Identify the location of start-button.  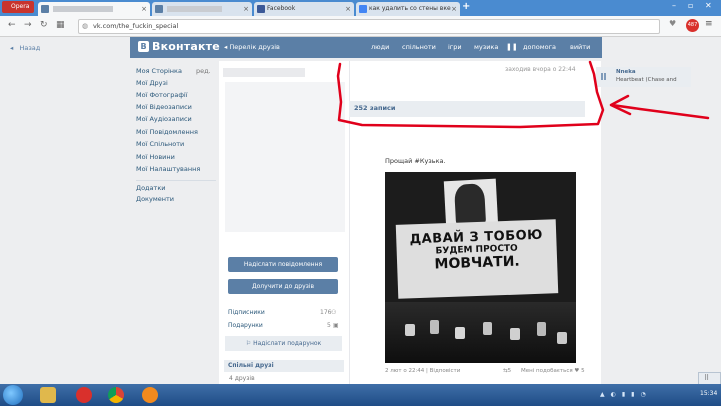
(13, 395).